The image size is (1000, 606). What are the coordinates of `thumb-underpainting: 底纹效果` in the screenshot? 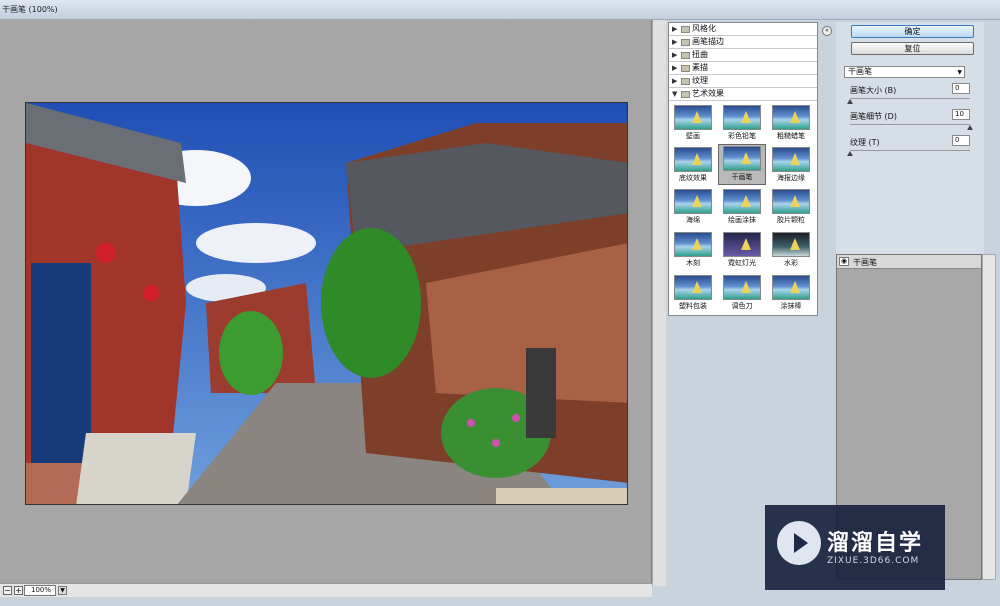 It's located at (693, 164).